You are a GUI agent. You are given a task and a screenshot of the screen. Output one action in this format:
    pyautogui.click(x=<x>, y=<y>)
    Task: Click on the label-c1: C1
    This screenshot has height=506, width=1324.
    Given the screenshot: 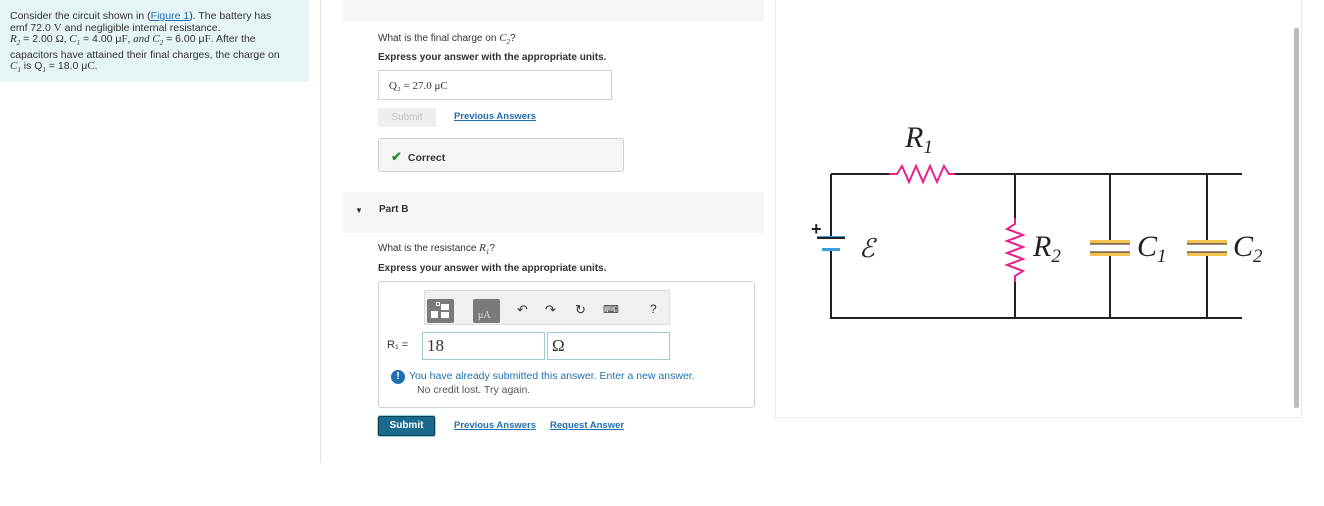 What is the action you would take?
    pyautogui.click(x=1152, y=248)
    